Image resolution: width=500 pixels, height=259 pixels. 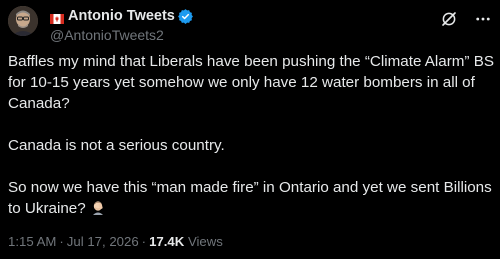 What do you see at coordinates (166, 241) in the screenshot?
I see `views-count: 17.4K` at bounding box center [166, 241].